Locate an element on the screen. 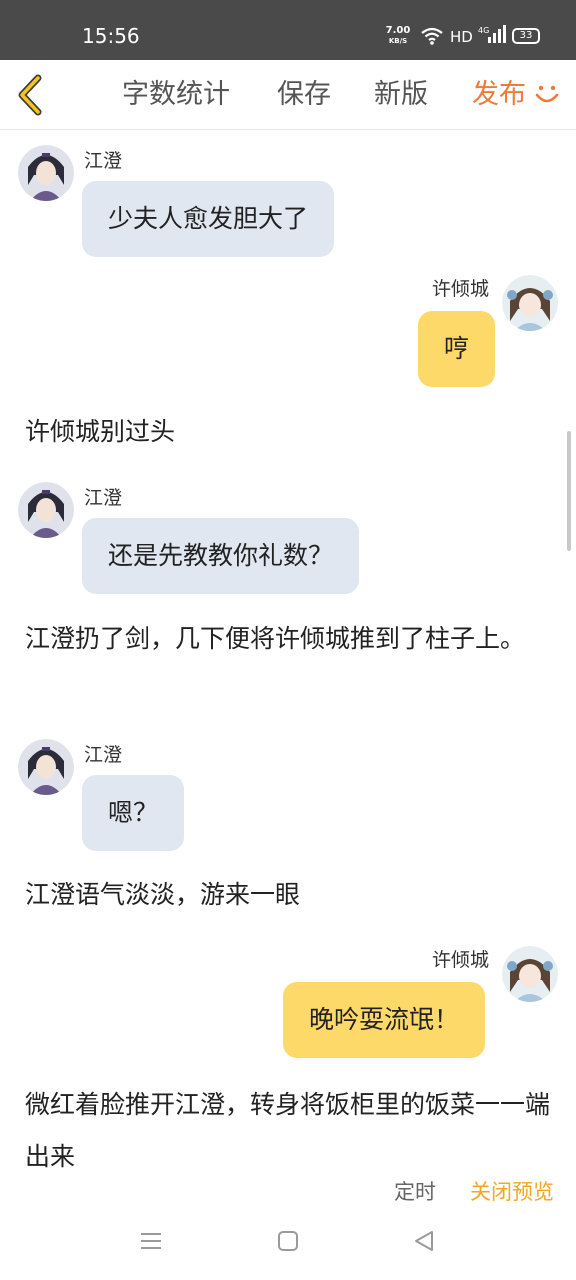 This screenshot has height=1280, width=576. status-time: 15:56 is located at coordinates (111, 36).